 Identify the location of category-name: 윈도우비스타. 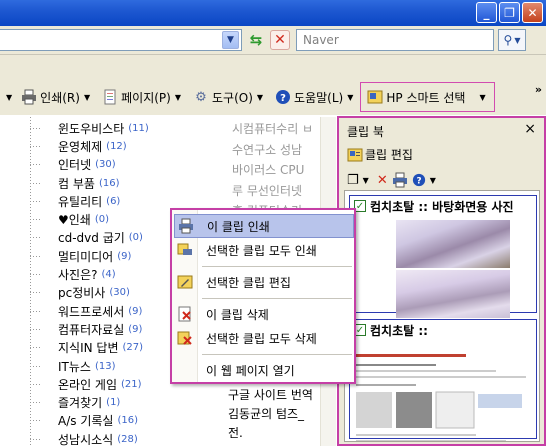
(91, 128).